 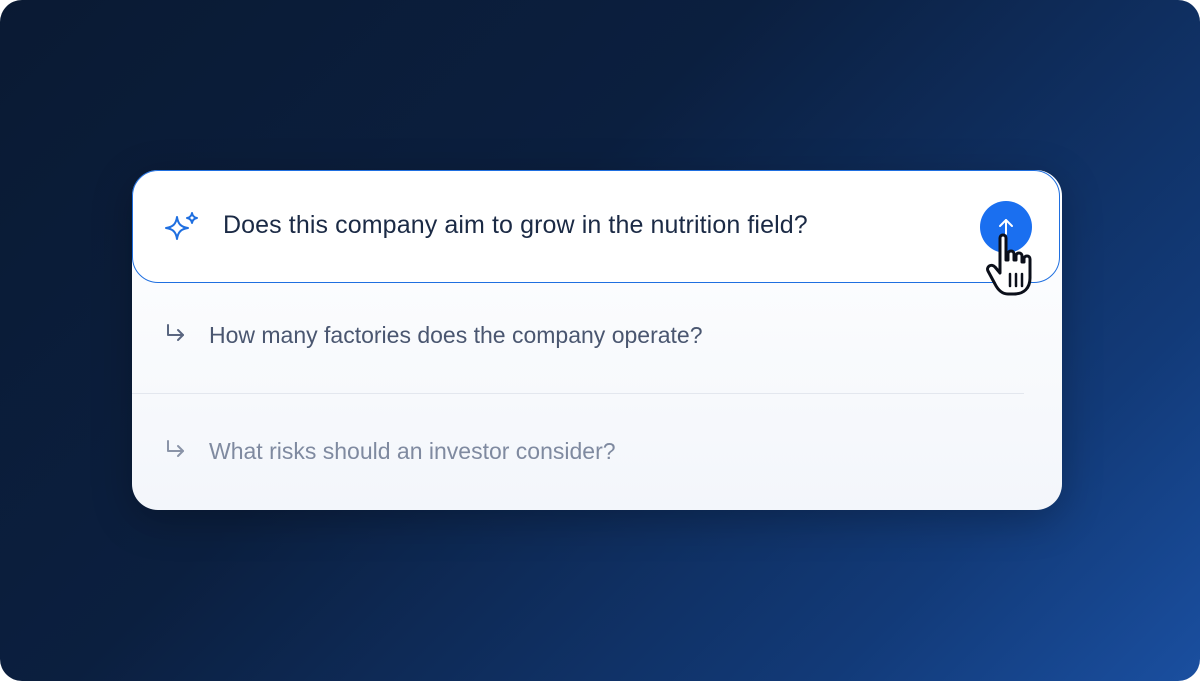 I want to click on suggestion-divider, so click(x=578, y=393).